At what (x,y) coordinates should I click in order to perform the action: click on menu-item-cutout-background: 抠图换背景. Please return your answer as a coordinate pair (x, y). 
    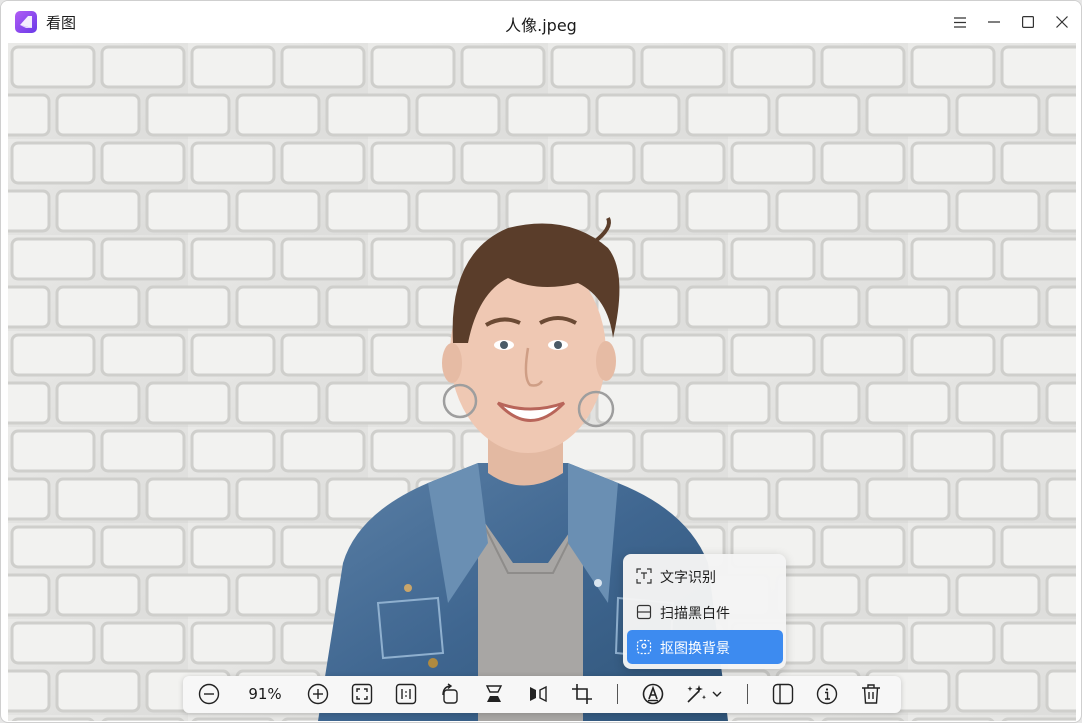
    Looking at the image, I should click on (705, 647).